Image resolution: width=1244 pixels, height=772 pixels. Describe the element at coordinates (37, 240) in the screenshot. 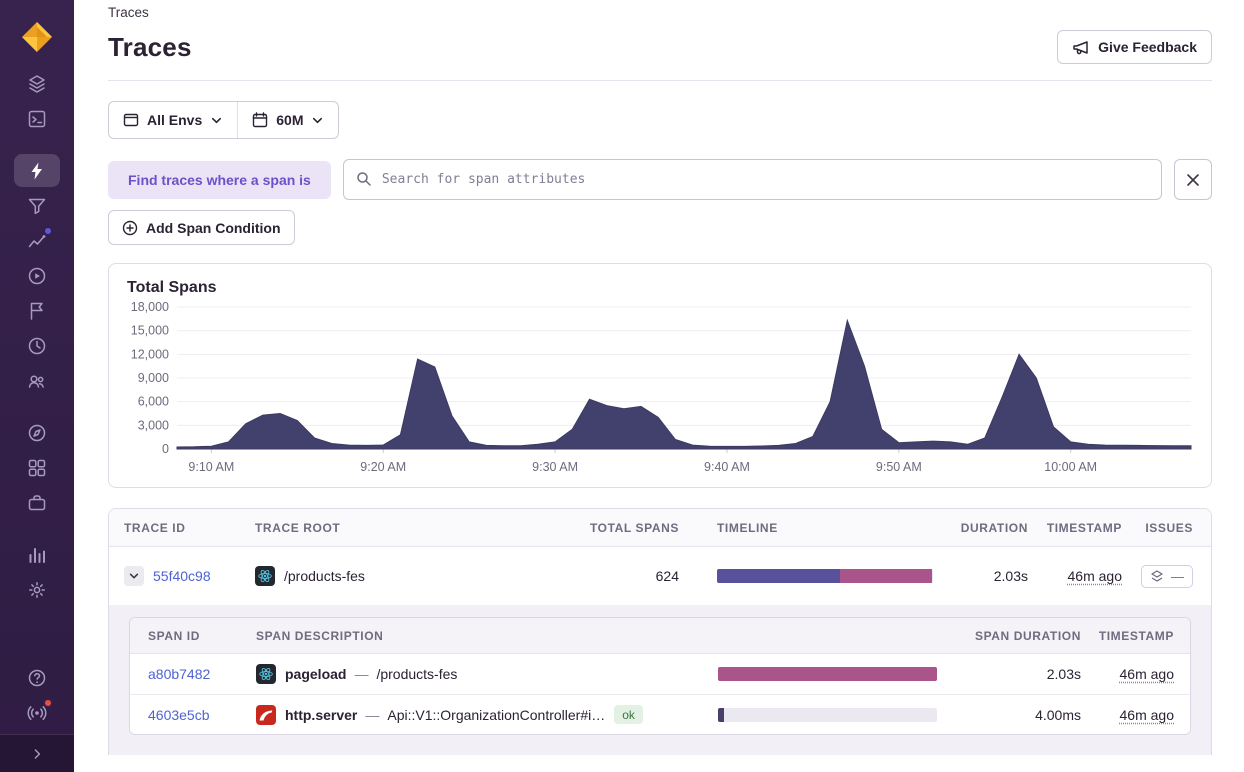

I see `sidebar-item-insights` at that location.